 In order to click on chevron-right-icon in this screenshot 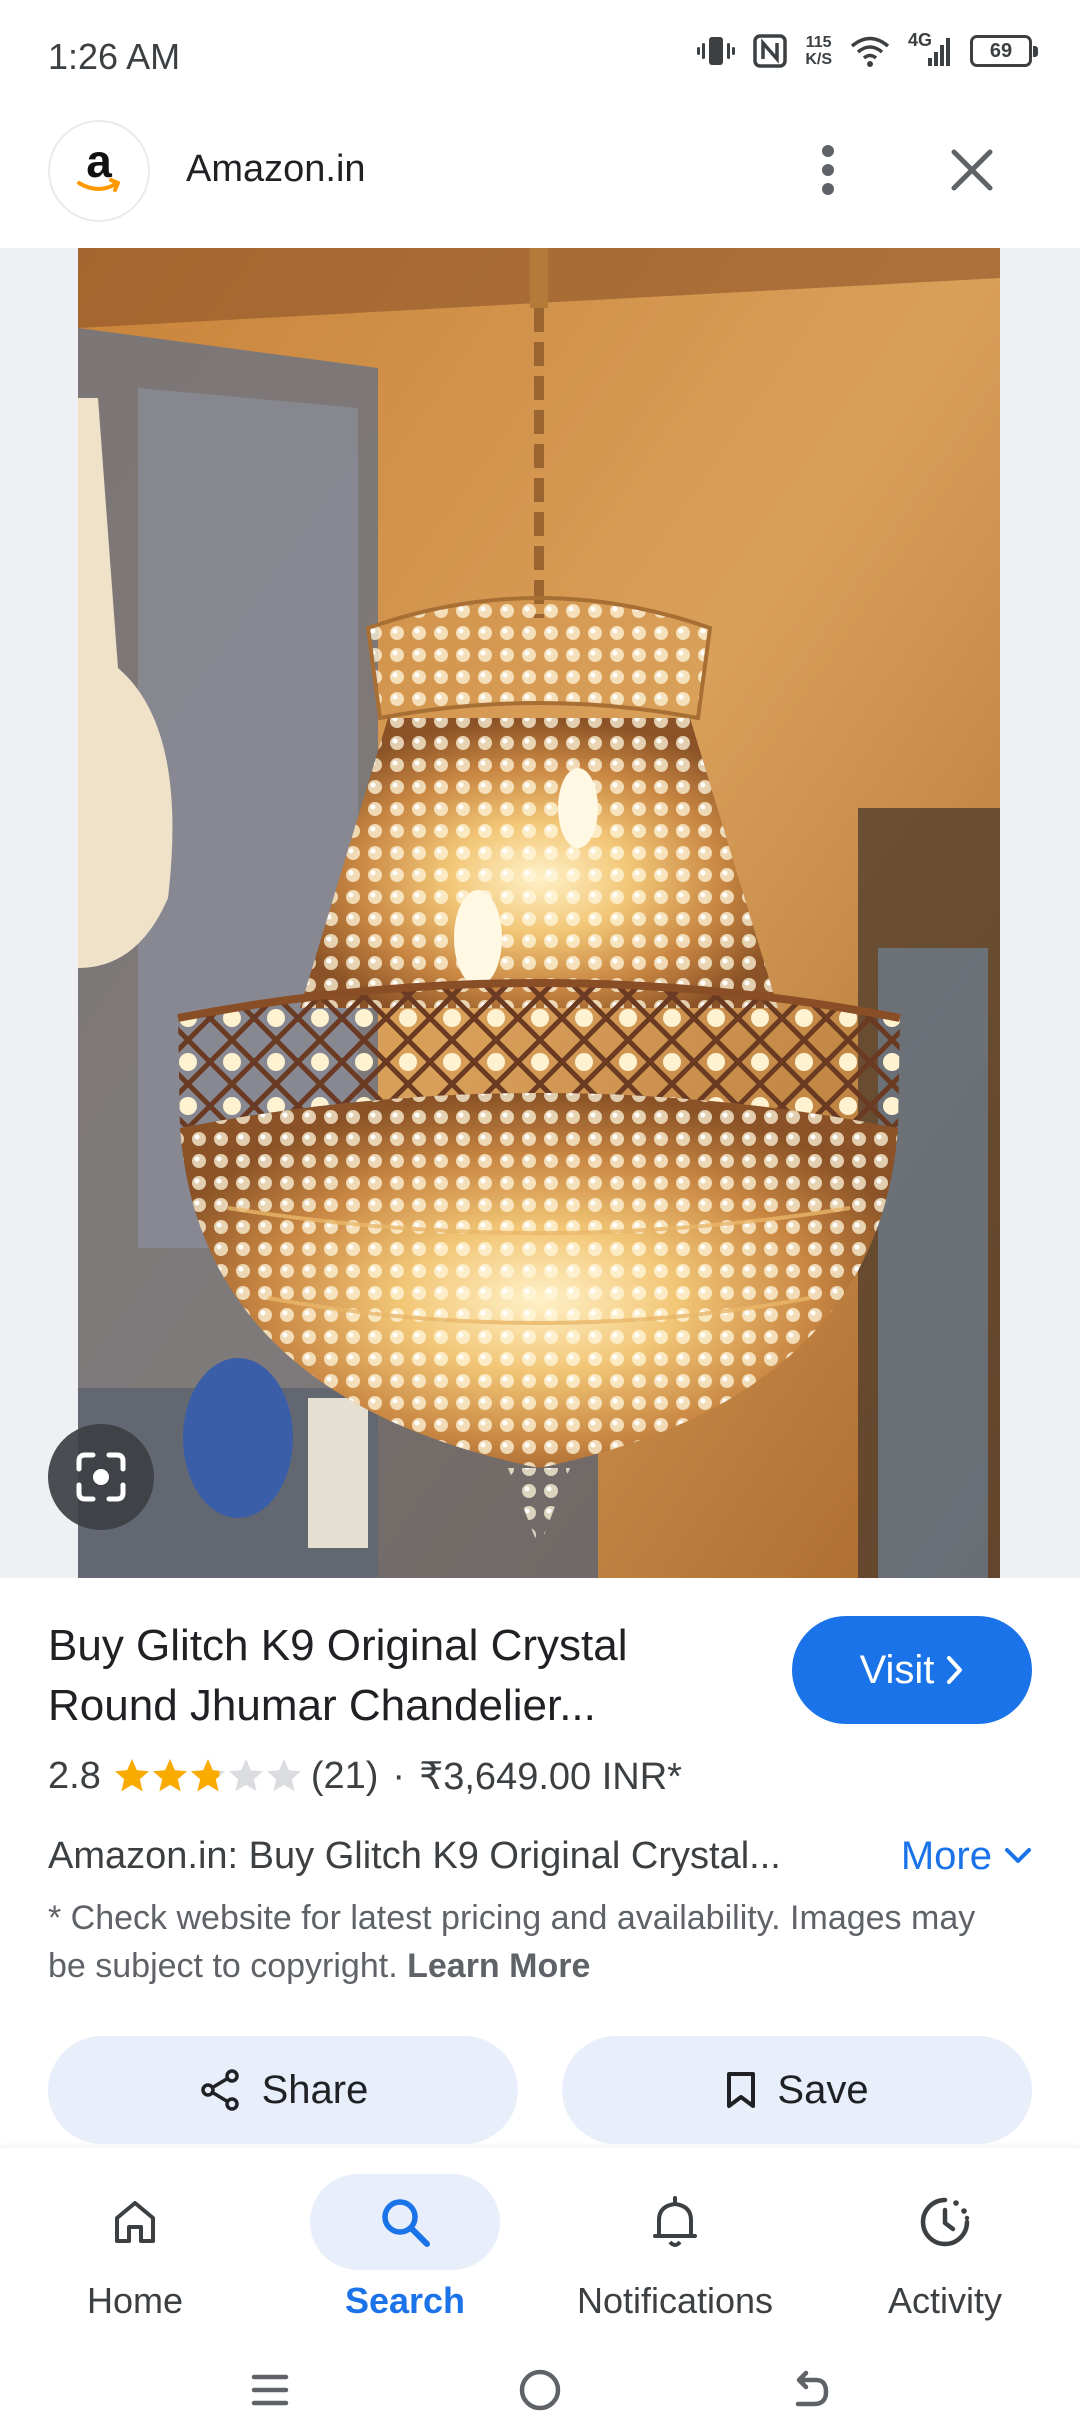, I will do `click(955, 1670)`.